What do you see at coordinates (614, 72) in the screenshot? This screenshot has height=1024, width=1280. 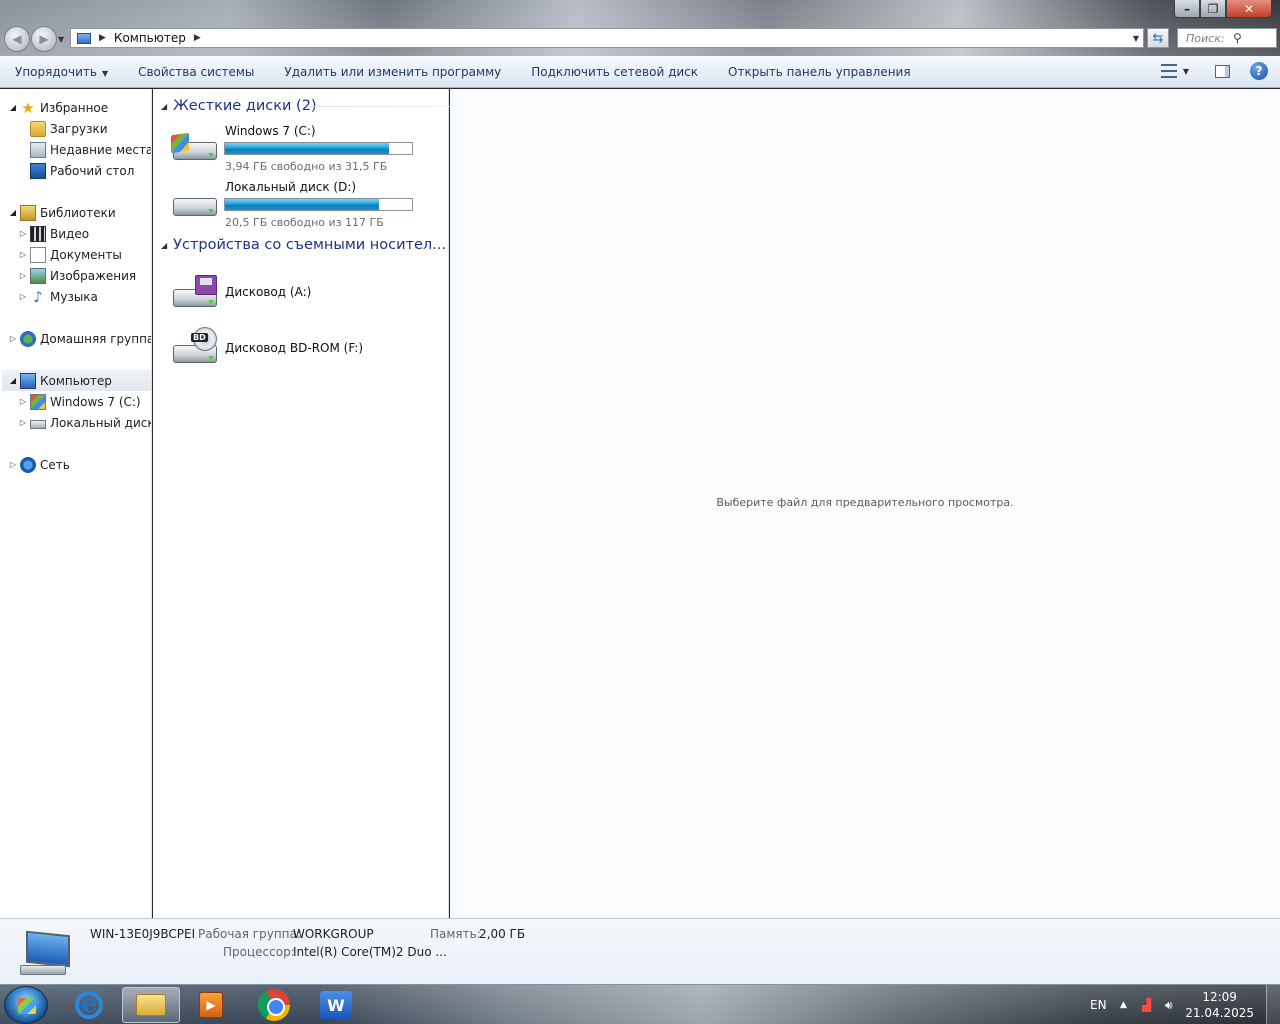 I see `map-network-drive-button: Подключить сетевой диск` at bounding box center [614, 72].